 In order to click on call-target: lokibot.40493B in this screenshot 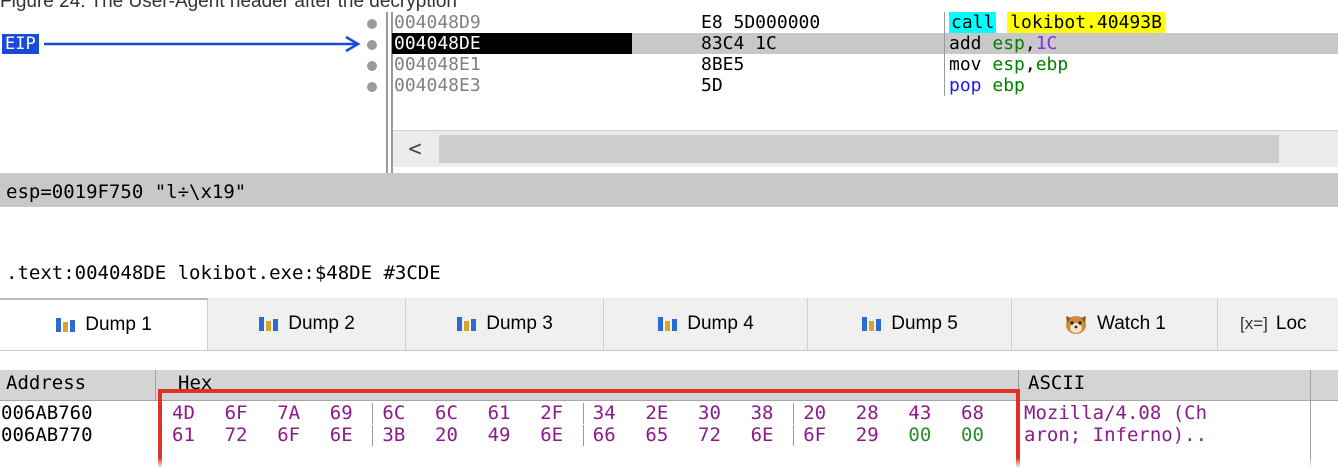, I will do `click(1086, 22)`.